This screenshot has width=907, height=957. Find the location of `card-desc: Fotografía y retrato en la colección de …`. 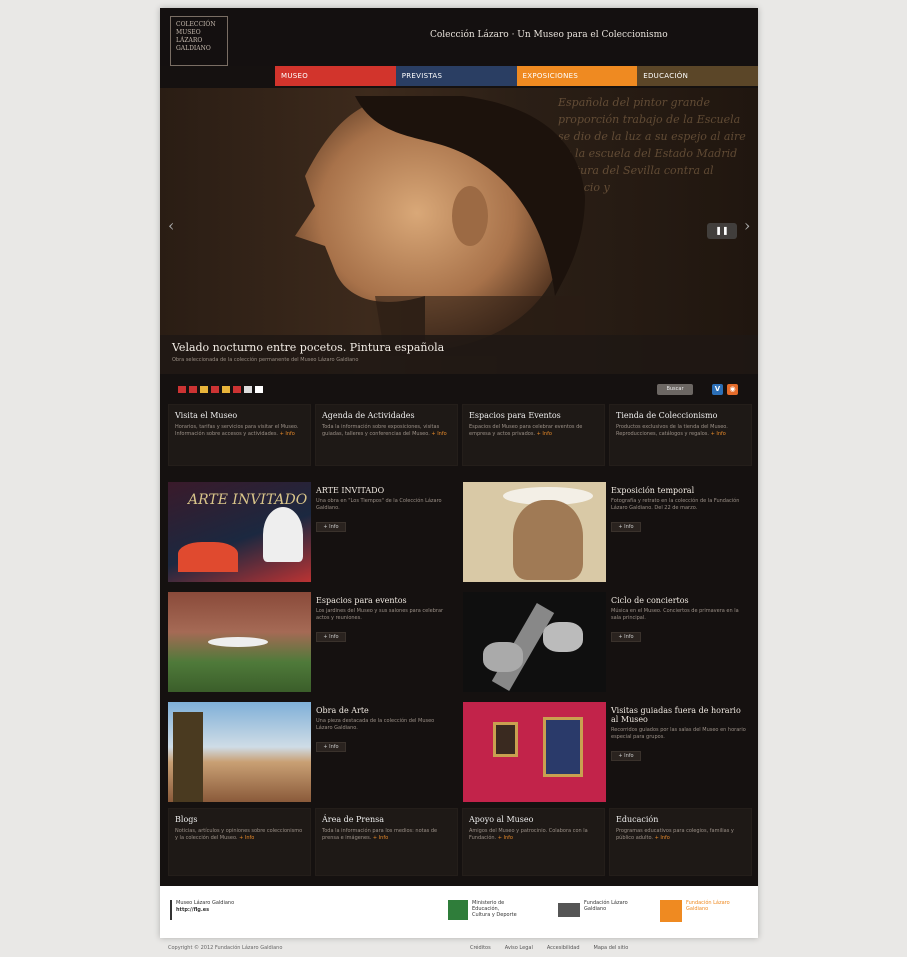

card-desc: Fotografía y retrato en la colección de … is located at coordinates (675, 504).